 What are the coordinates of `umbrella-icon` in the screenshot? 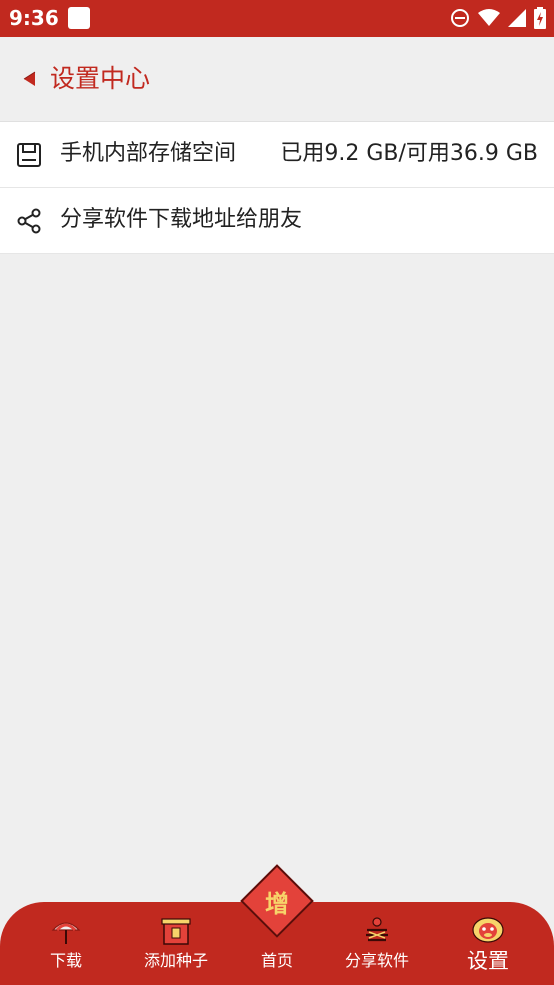 It's located at (66, 933).